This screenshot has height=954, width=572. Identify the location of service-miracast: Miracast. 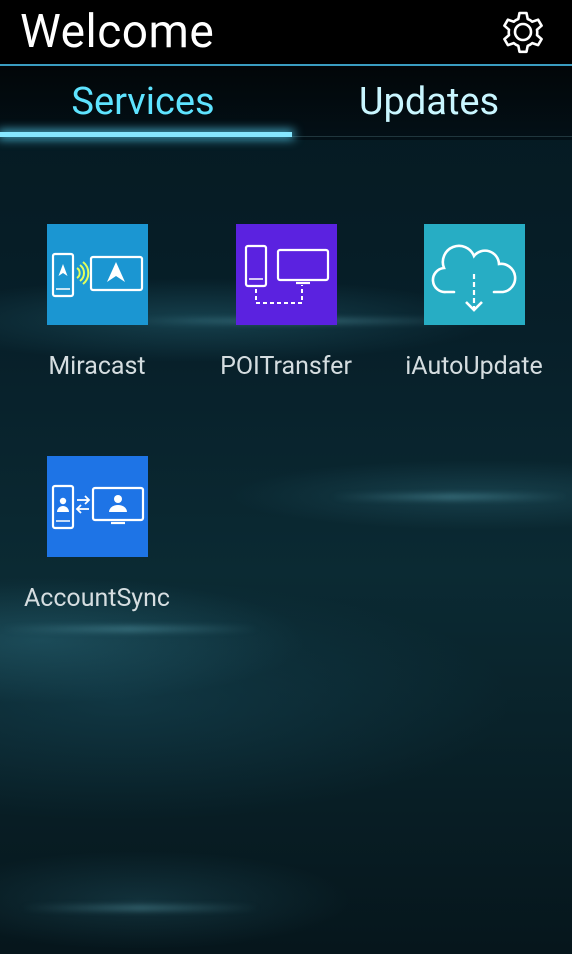
(97, 319).